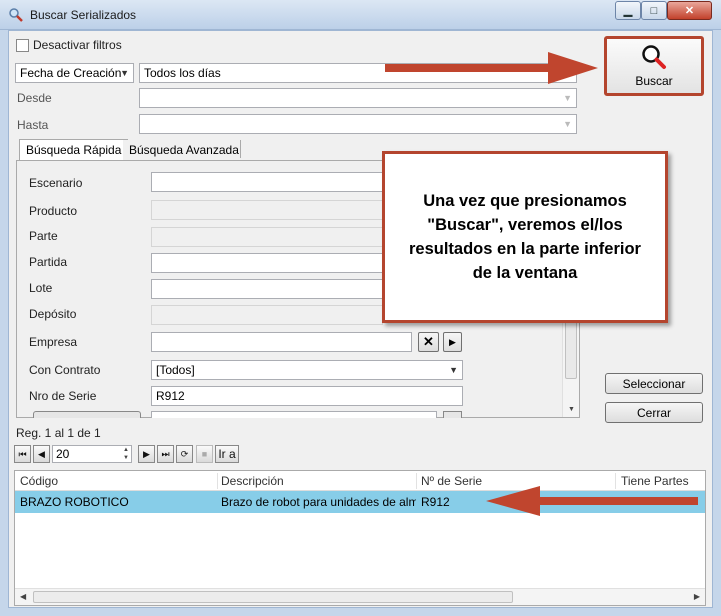 The width and height of the screenshot is (721, 616). I want to click on stop-icon: ■, so click(204, 454).